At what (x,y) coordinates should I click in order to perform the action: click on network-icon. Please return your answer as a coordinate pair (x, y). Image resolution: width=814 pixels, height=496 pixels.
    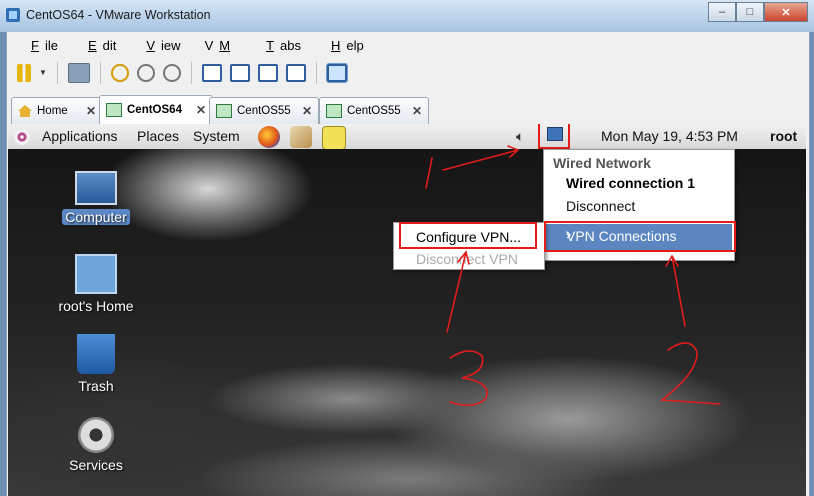
    Looking at the image, I should click on (79, 73).